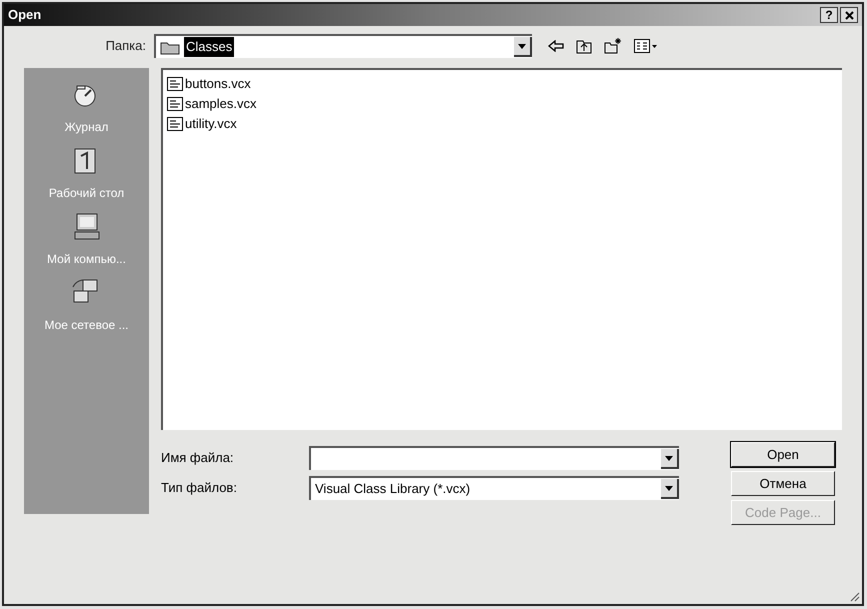 The image size is (867, 609). I want to click on file-item: samples.vcx, so click(212, 104).